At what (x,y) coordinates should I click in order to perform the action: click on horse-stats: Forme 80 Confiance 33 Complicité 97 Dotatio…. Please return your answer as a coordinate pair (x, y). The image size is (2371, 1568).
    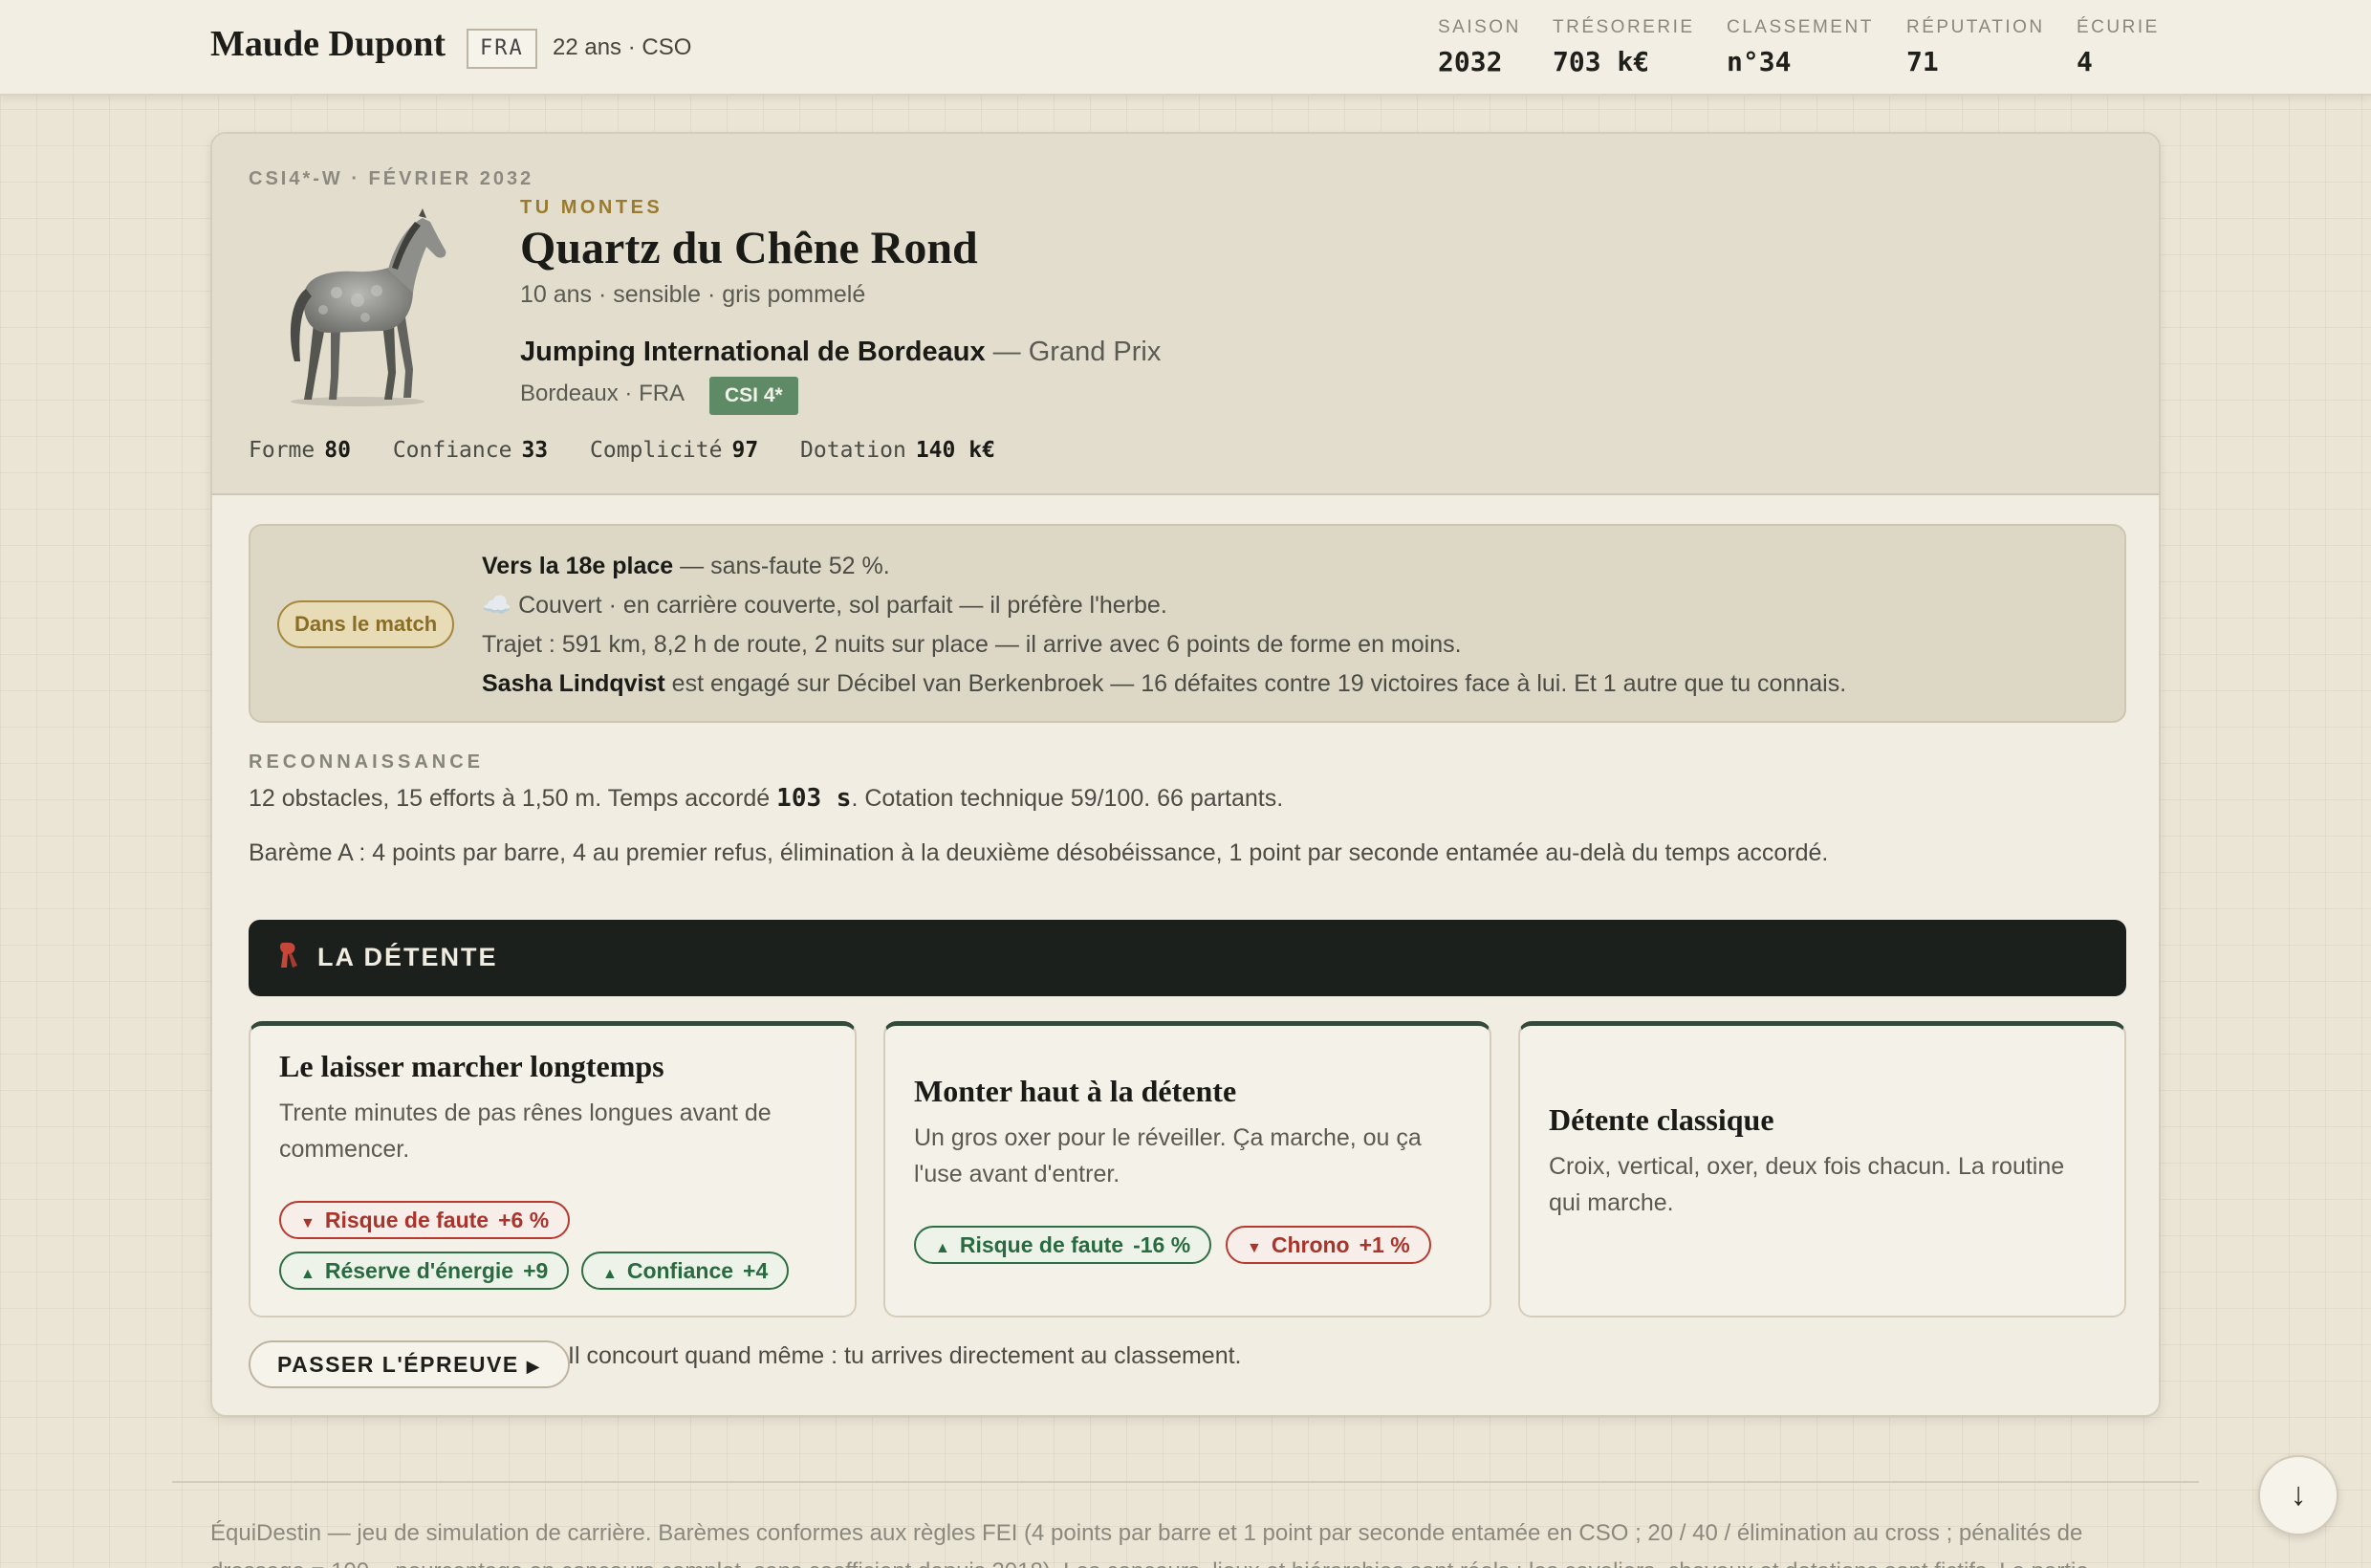
    Looking at the image, I should click on (636, 450).